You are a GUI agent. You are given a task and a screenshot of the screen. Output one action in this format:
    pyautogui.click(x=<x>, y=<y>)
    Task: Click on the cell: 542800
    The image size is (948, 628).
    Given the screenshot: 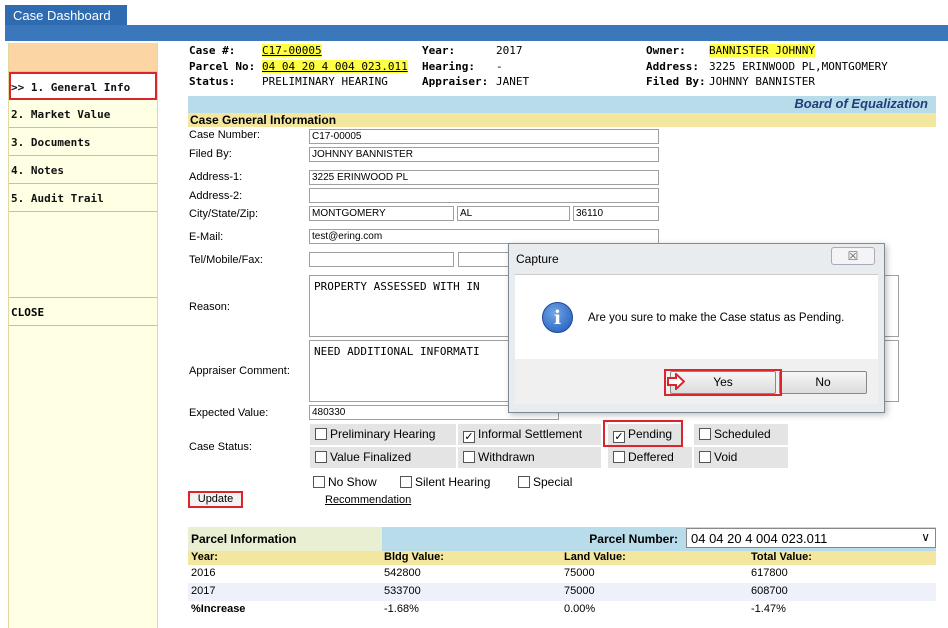 What is the action you would take?
    pyautogui.click(x=402, y=573)
    